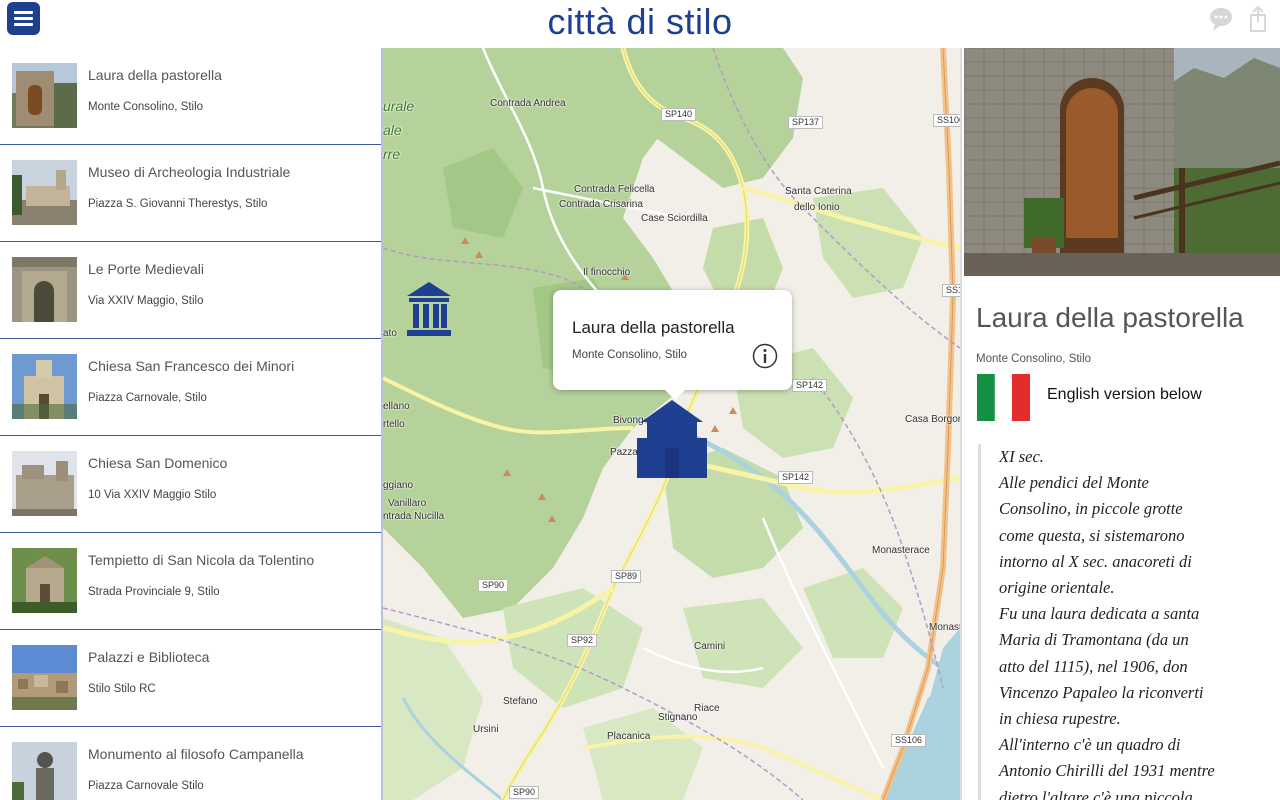 The height and width of the screenshot is (800, 1280). Describe the element at coordinates (678, 717) in the screenshot. I see `map-label: Stignano` at that location.